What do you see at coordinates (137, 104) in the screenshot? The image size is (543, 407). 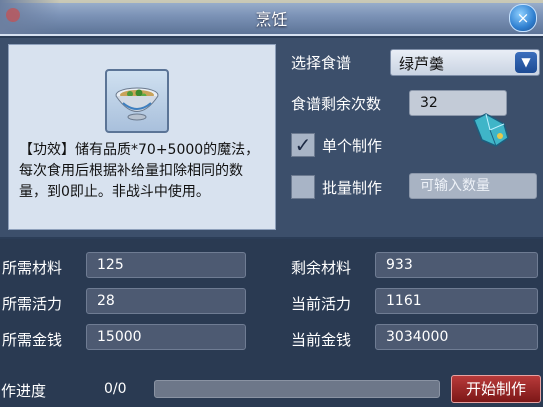 I see `soup-bowl-icon` at bounding box center [137, 104].